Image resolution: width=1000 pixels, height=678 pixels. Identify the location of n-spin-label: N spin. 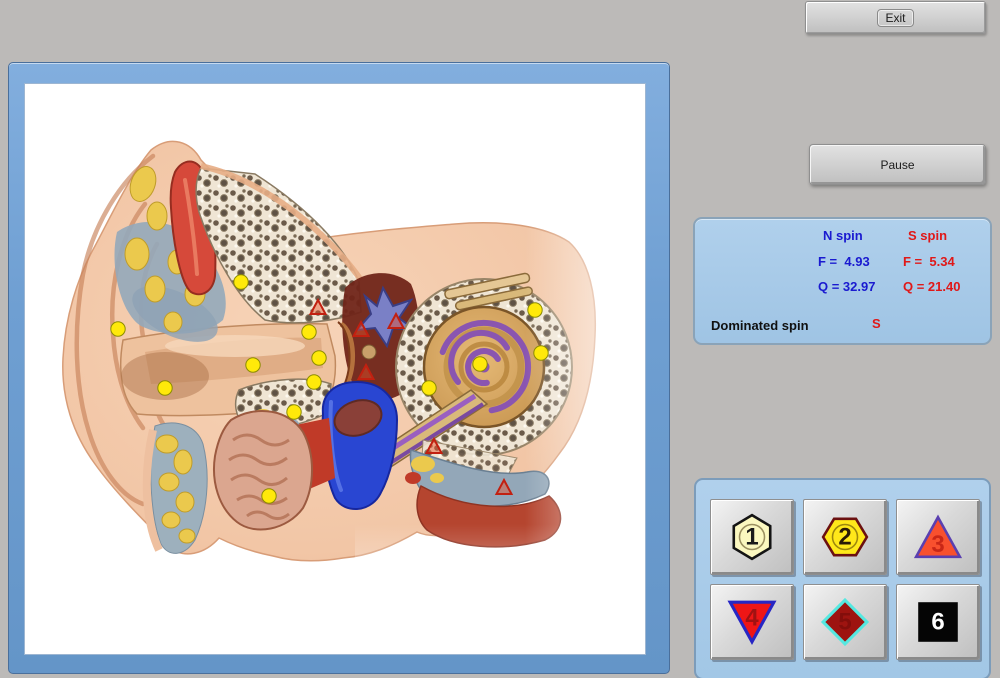
(843, 235).